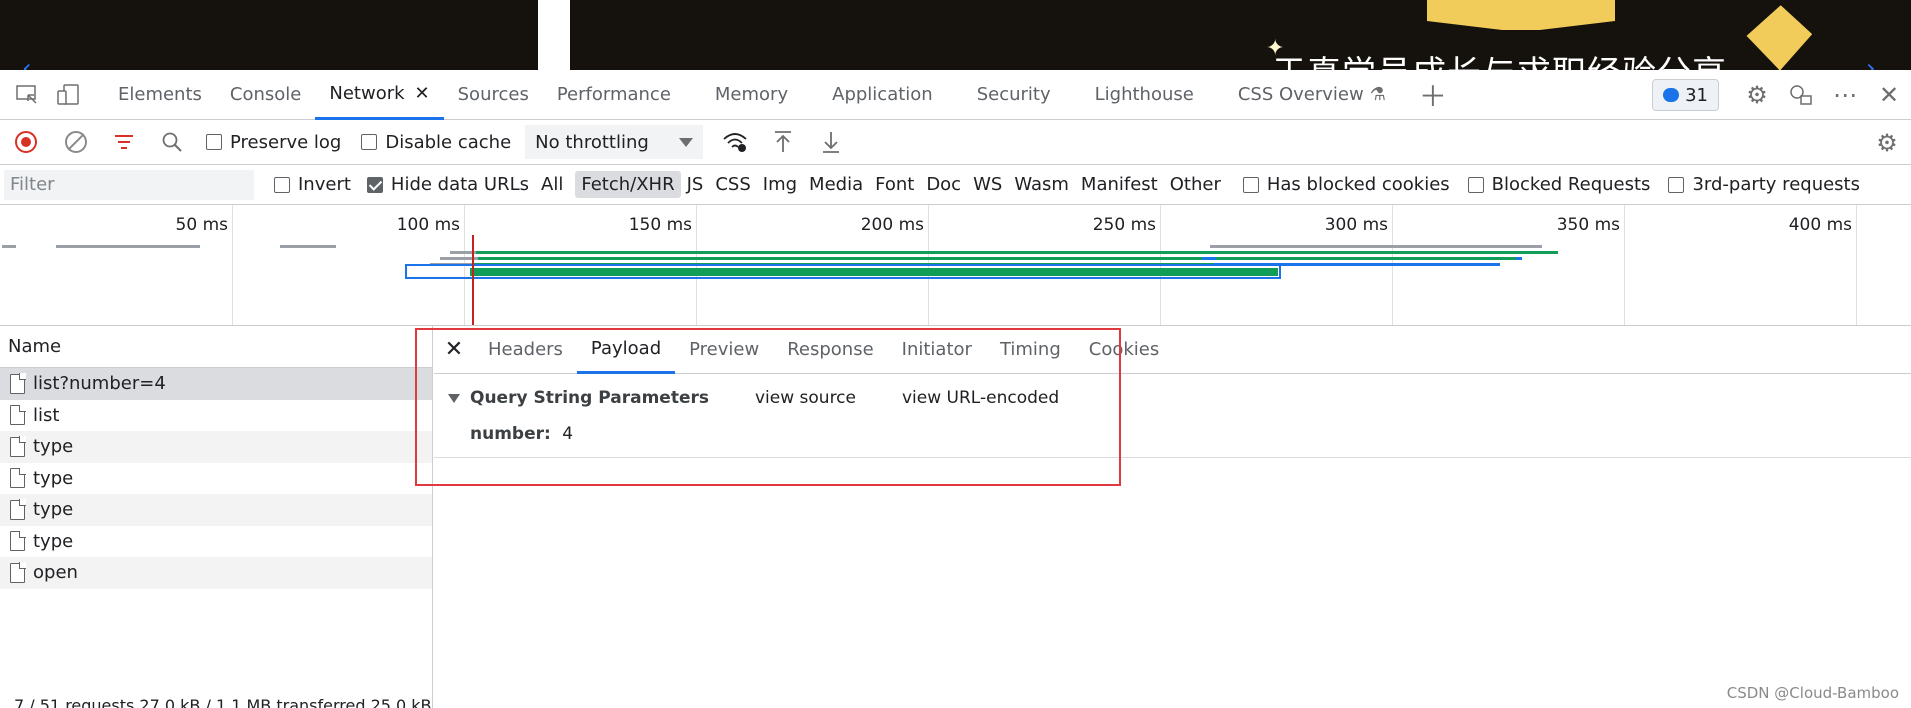  I want to click on tab-elements: Elements, so click(160, 95).